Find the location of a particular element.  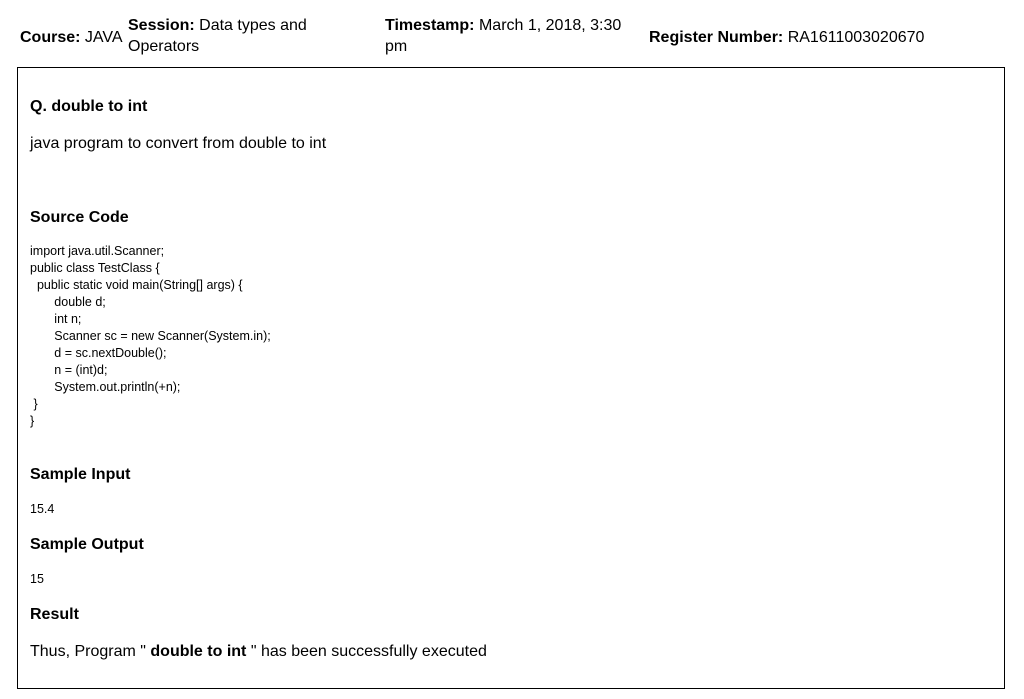

course-field: Course: JAVA is located at coordinates (71, 37).